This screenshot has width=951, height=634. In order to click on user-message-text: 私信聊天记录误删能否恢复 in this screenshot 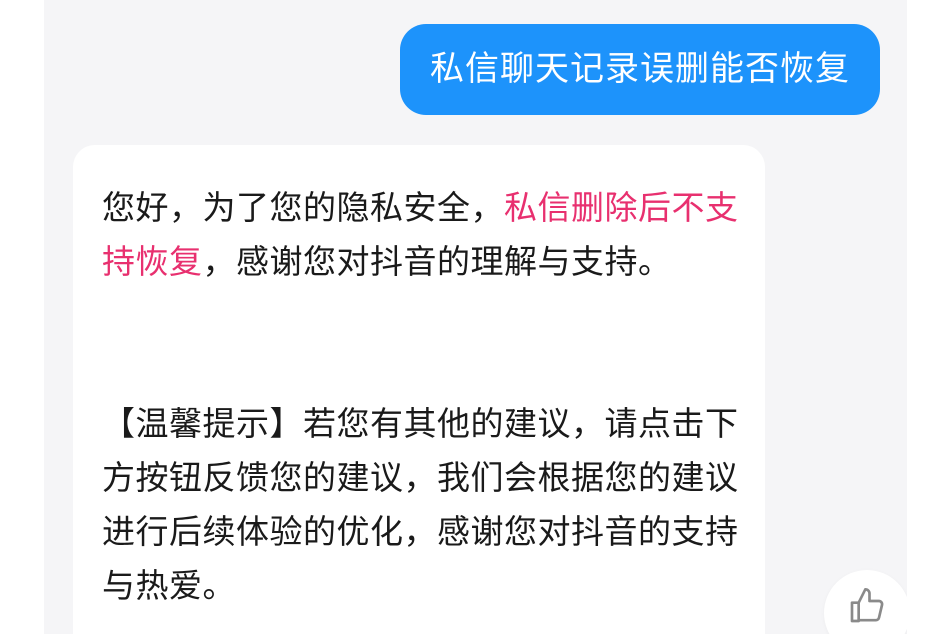, I will do `click(640, 69)`.